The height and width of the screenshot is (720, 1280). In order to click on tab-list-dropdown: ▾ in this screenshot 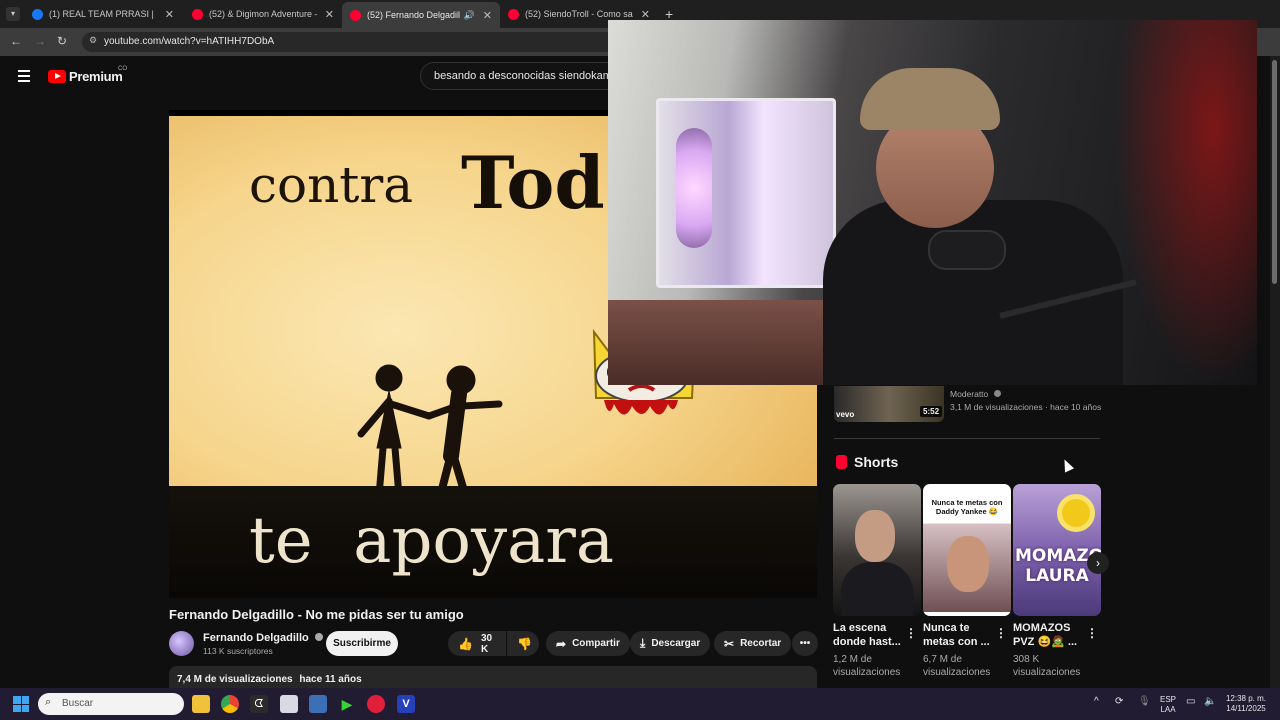, I will do `click(13, 14)`.